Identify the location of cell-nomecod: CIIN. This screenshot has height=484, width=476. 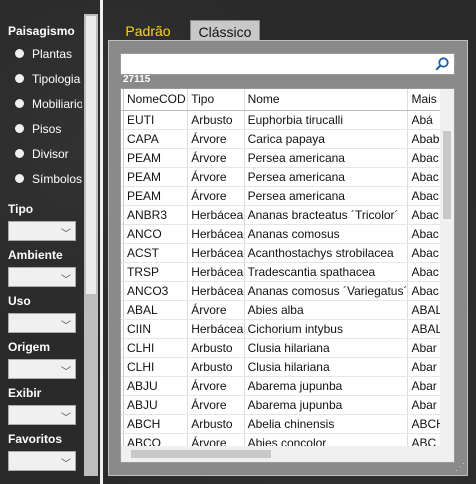
(156, 329).